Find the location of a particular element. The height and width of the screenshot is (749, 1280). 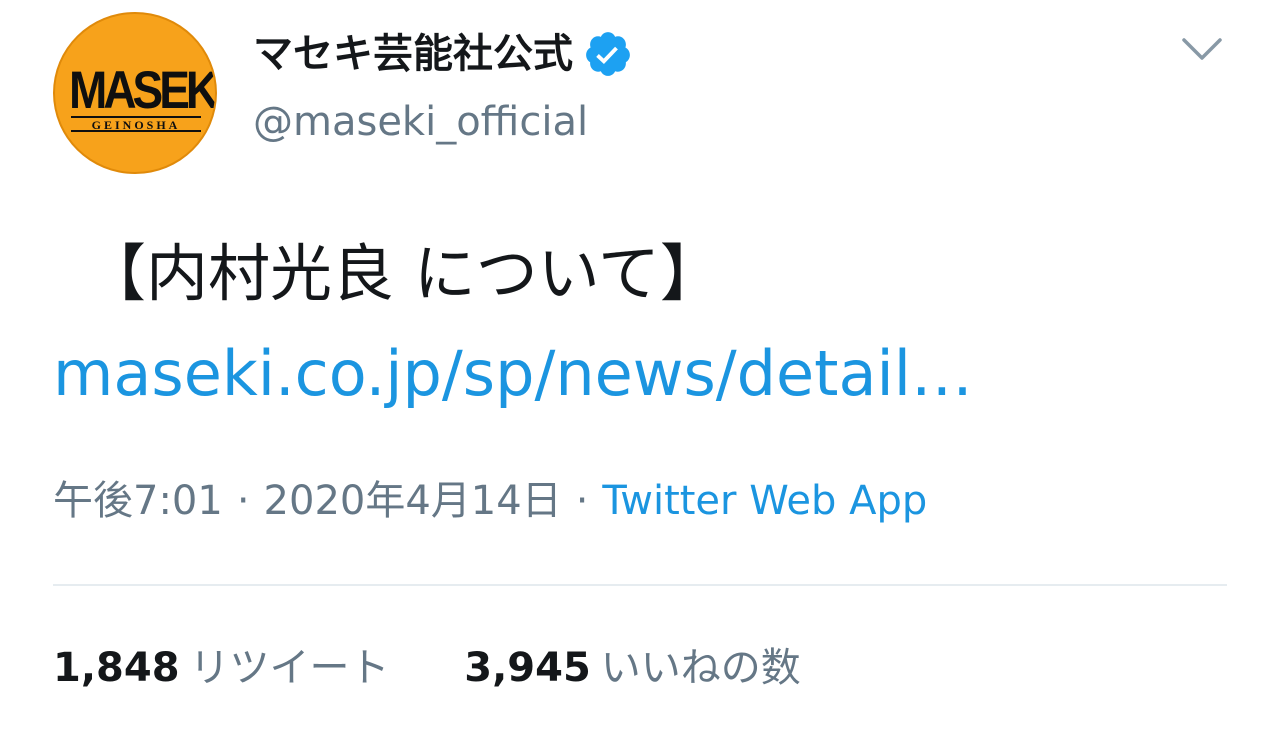

logo-brand-text: MASEKI is located at coordinates (143, 89).